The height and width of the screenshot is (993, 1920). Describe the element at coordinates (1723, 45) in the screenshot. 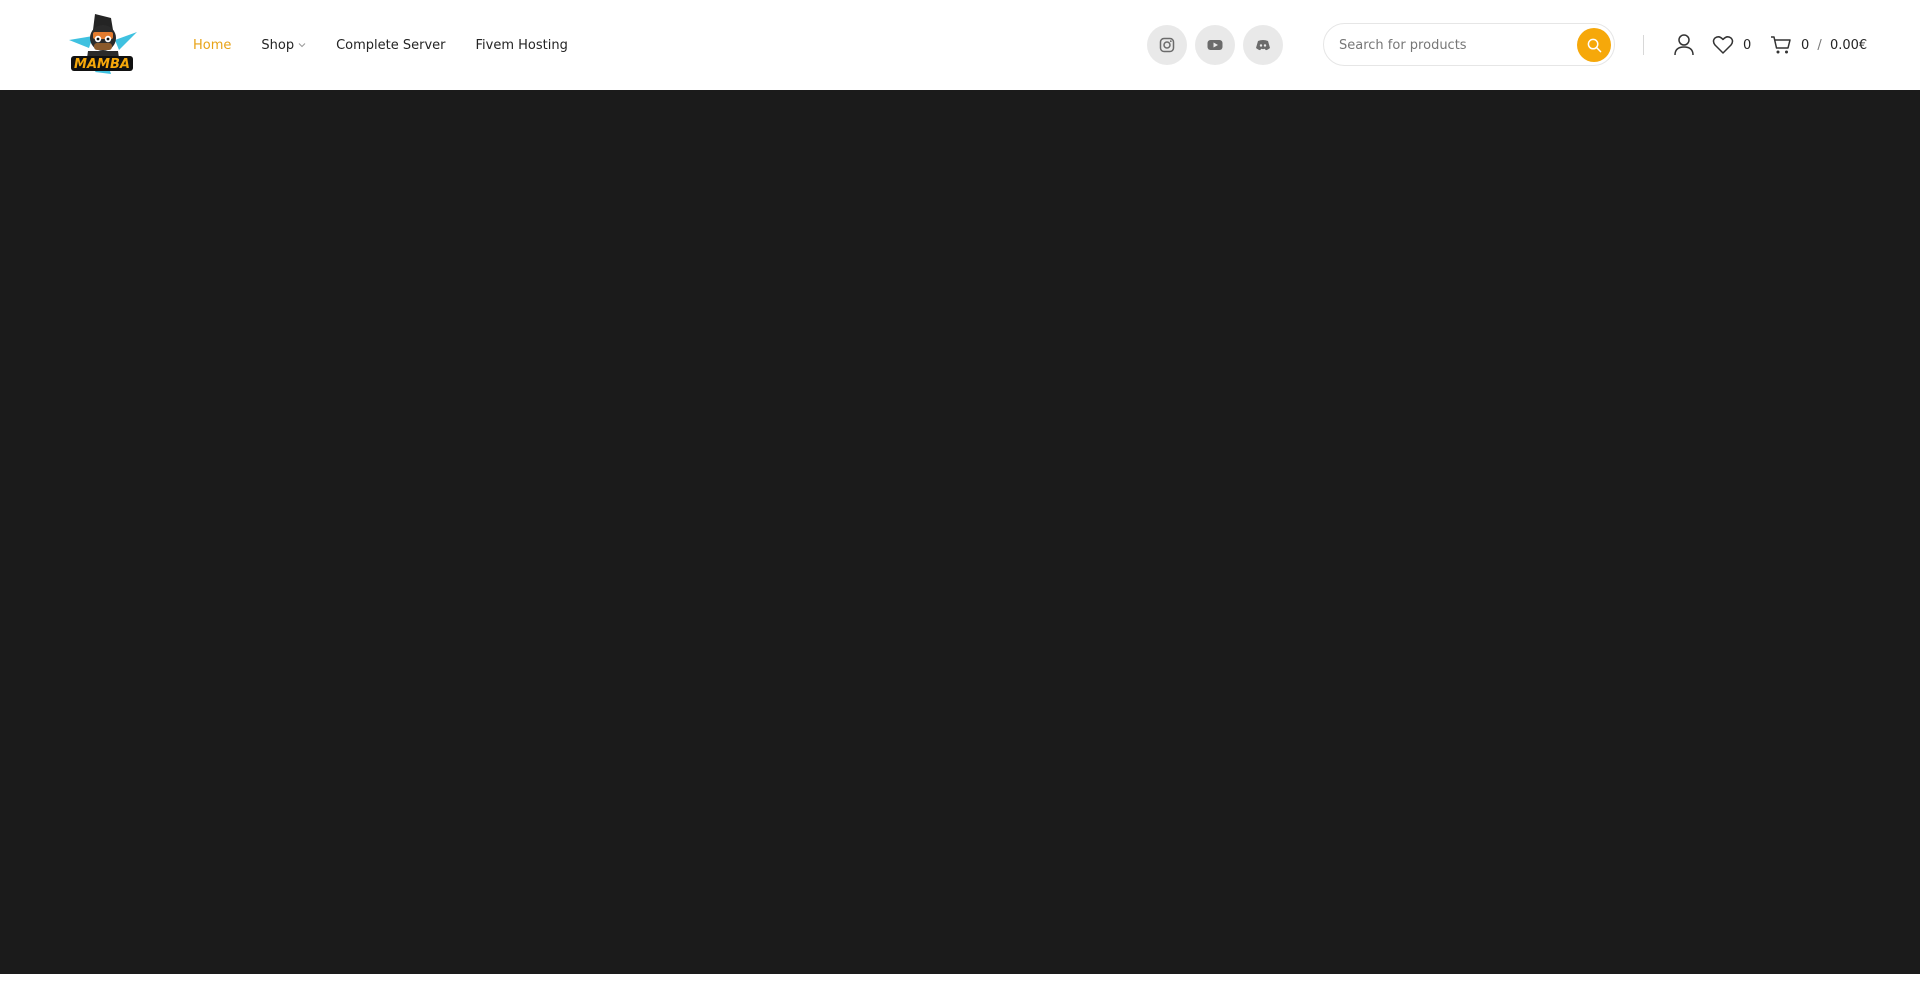

I see `heart-icon` at that location.